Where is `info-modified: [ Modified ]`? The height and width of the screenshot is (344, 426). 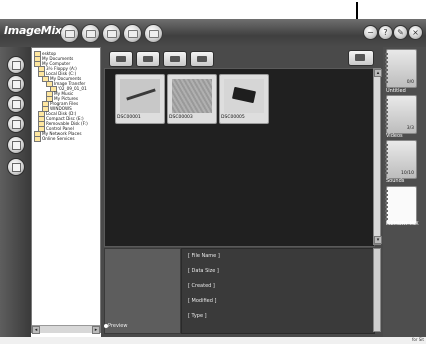
info-modified: [ Modified ] is located at coordinates (202, 301).